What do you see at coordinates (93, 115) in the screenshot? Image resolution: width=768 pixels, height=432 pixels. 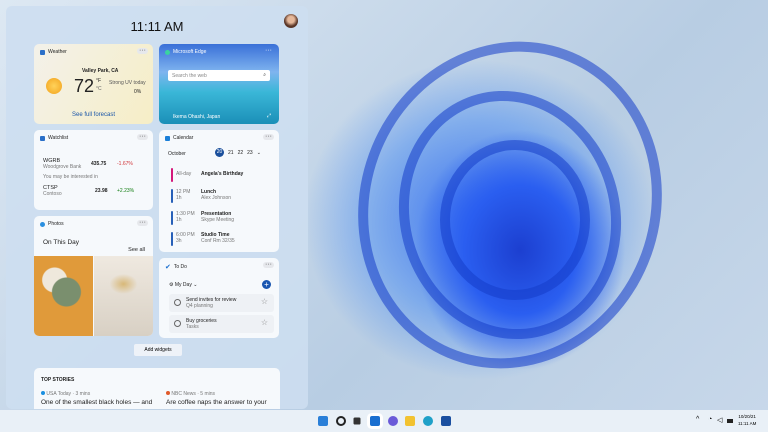 I see `forecast-link: See full forecast` at bounding box center [93, 115].